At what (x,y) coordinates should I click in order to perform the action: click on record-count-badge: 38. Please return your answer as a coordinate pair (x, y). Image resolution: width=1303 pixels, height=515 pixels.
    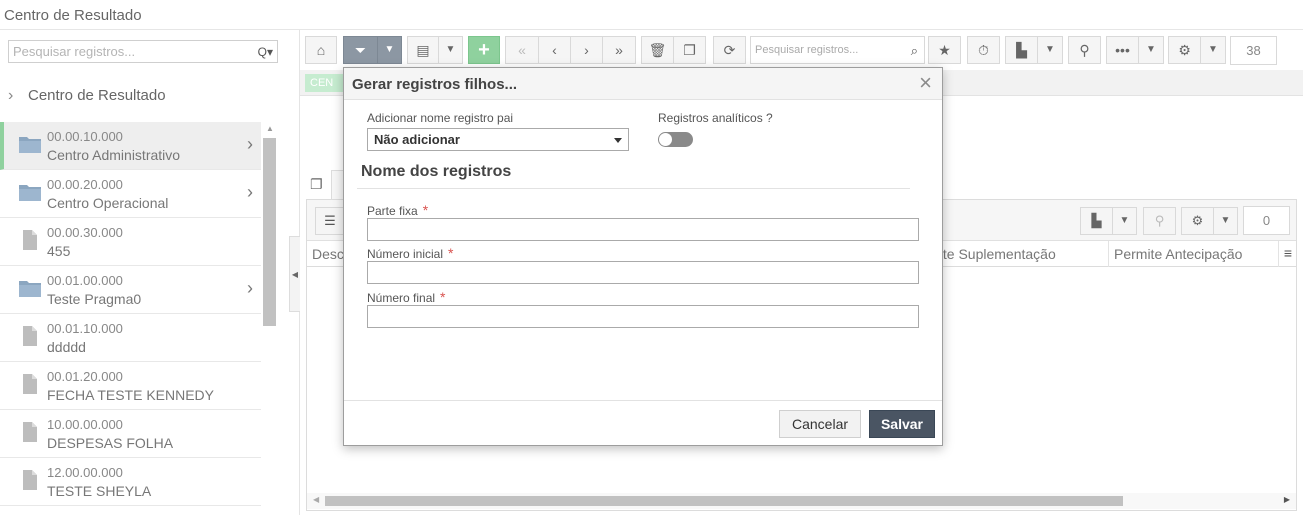
    Looking at the image, I should click on (1253, 50).